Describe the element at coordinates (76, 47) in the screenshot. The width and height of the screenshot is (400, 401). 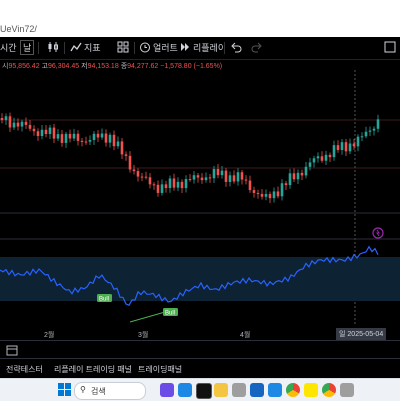
I see `indicators-icon` at that location.